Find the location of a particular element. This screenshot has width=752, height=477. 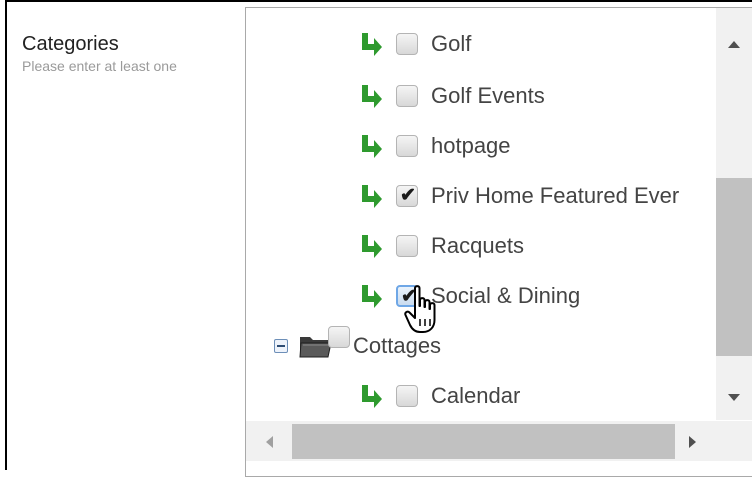

scroll-right-arrow-icon is located at coordinates (692, 442).